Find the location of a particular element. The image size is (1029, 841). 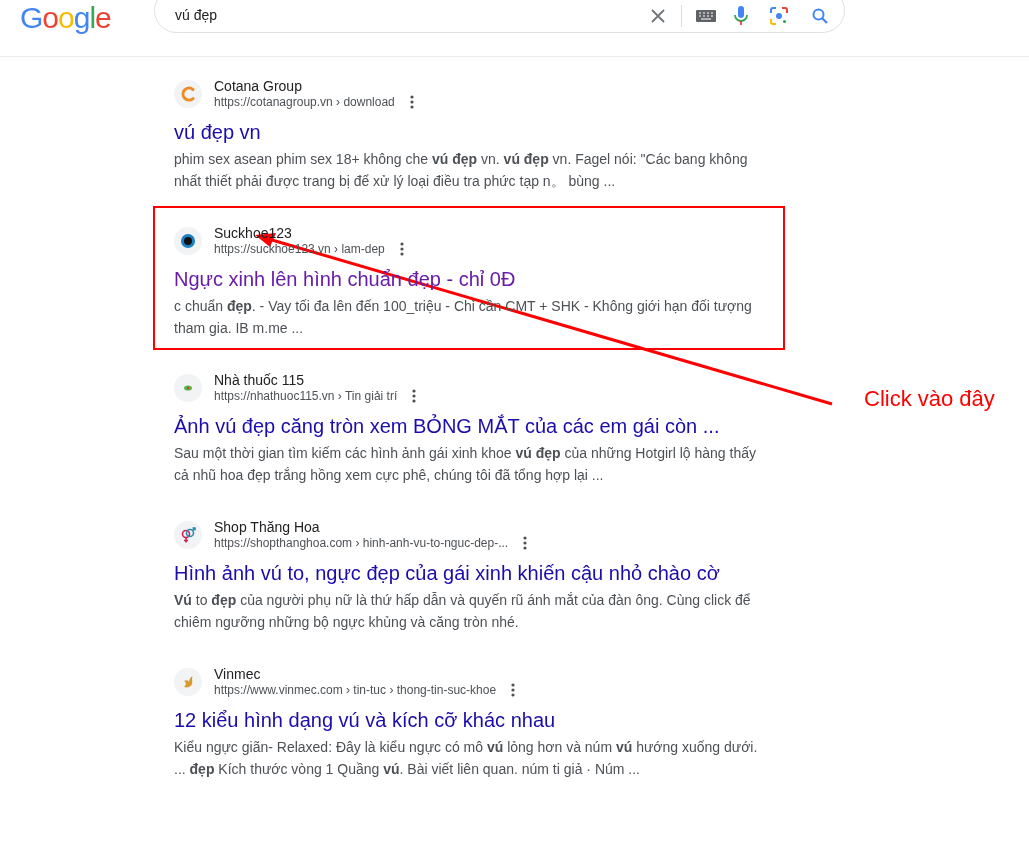

camera-lens-icon is located at coordinates (779, 15).